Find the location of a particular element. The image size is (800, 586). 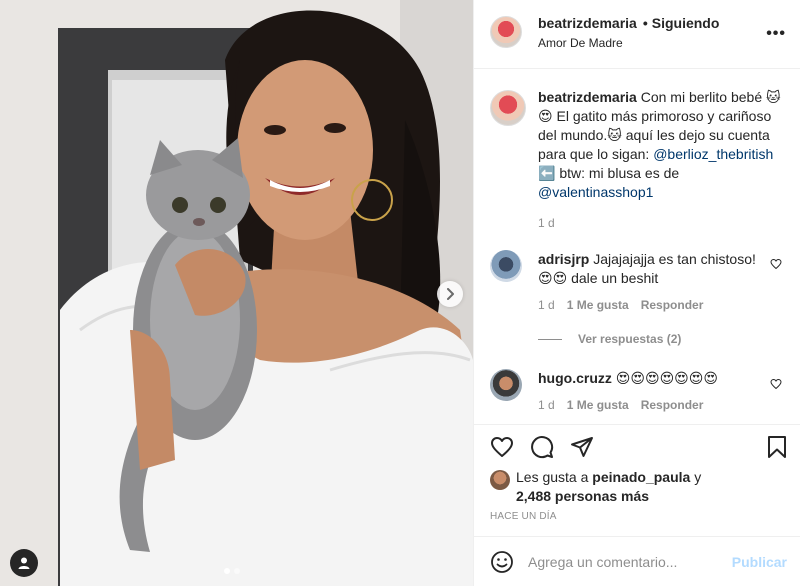

next-photo-button is located at coordinates (450, 294).